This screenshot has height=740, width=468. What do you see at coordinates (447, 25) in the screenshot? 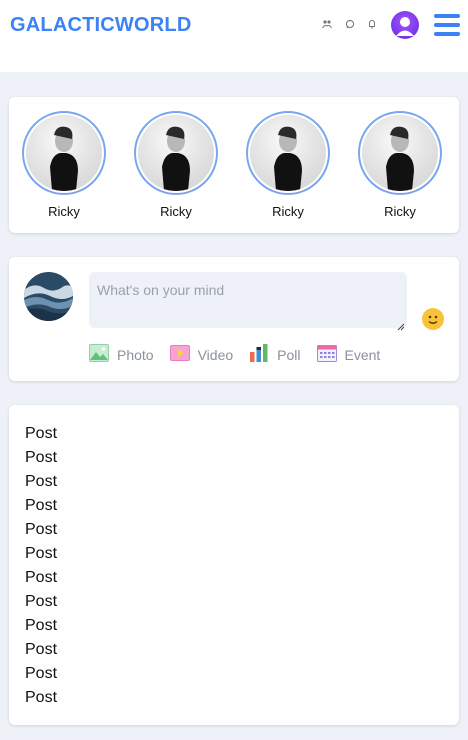
I see `menu-icon` at bounding box center [447, 25].